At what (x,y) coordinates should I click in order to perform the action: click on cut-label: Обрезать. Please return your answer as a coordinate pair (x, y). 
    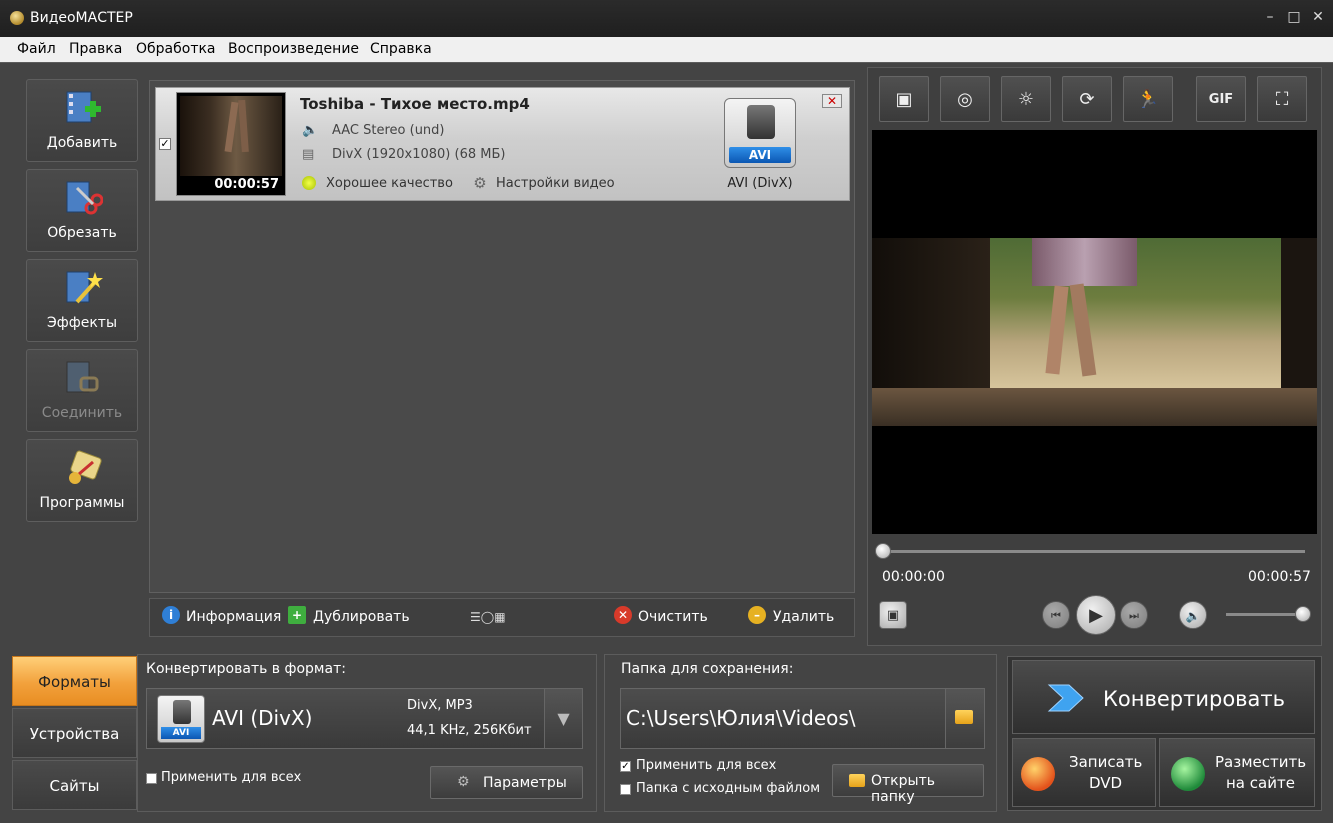
    Looking at the image, I should click on (82, 233).